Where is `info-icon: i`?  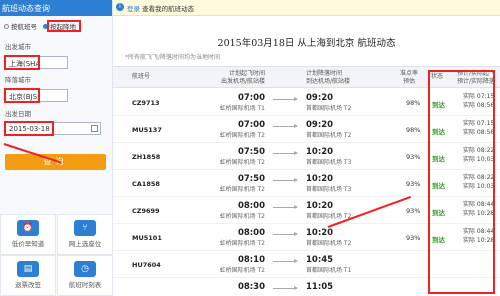 info-icon: i is located at coordinates (120, 7).